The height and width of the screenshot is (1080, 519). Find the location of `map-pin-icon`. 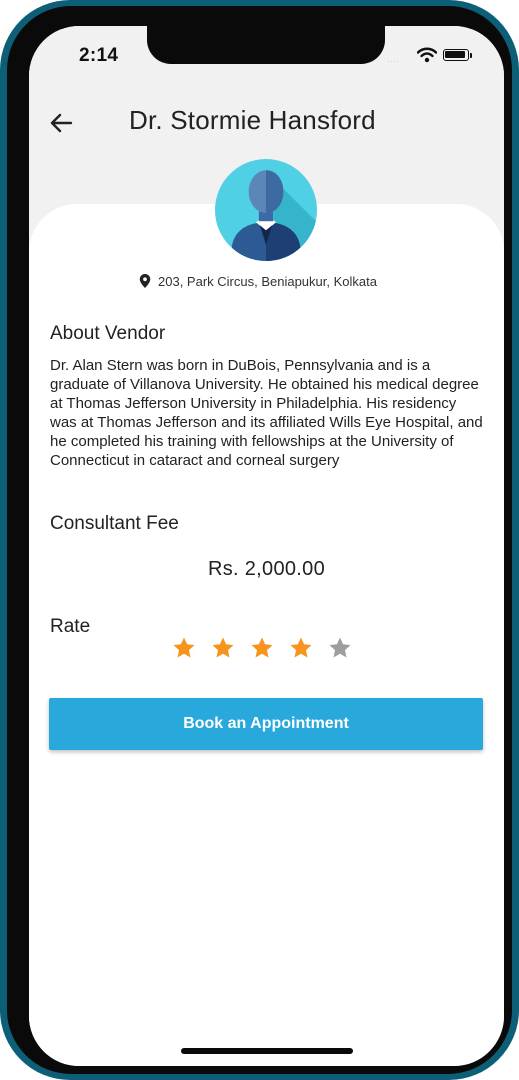

map-pin-icon is located at coordinates (145, 281).